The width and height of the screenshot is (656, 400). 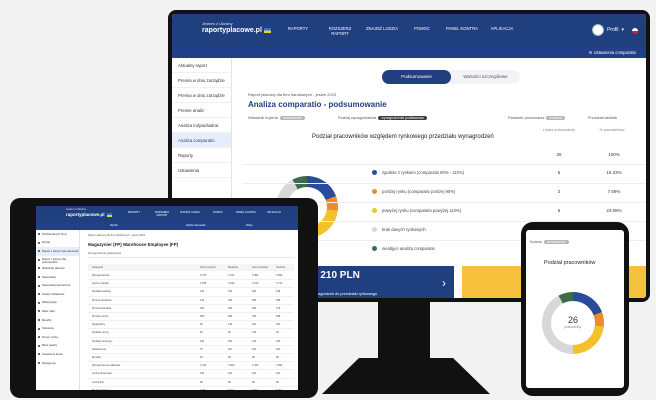 I want to click on distribution-donut-chart: 26 pracownicy, so click(x=573, y=323).